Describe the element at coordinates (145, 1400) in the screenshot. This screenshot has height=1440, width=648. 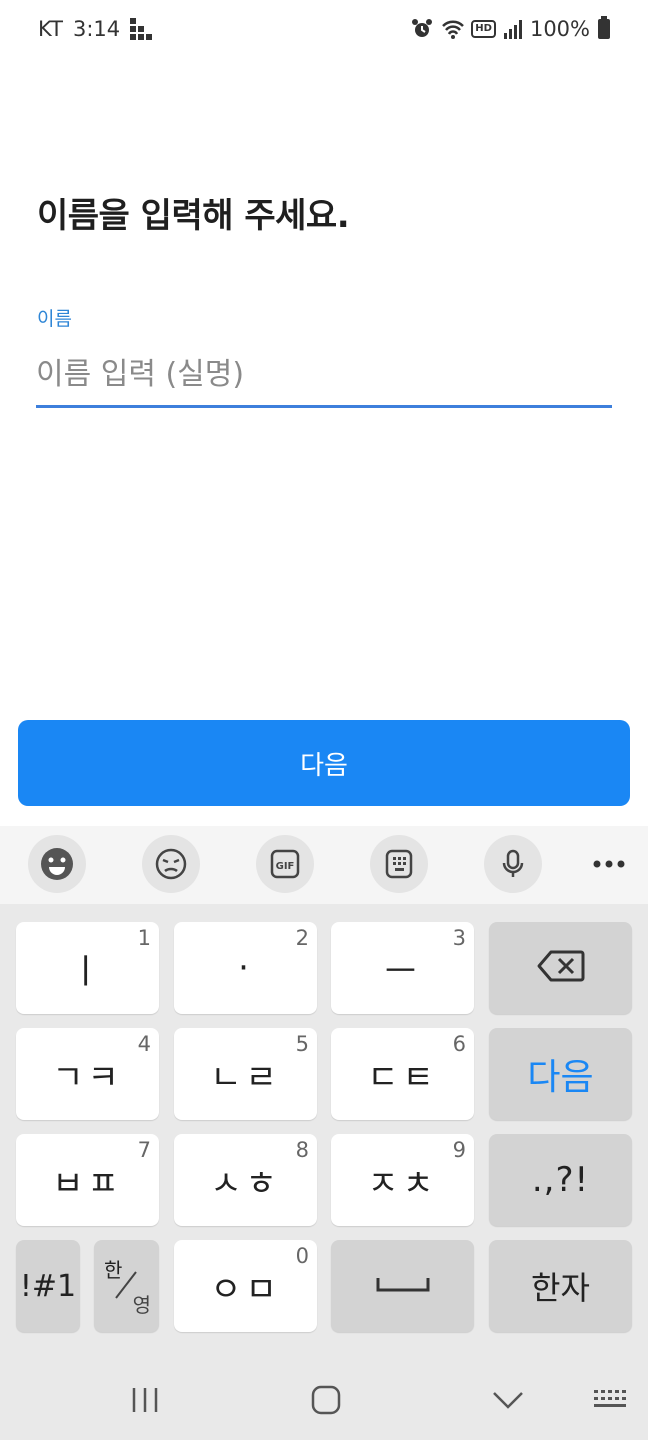
I see `recent-apps-icon` at that location.